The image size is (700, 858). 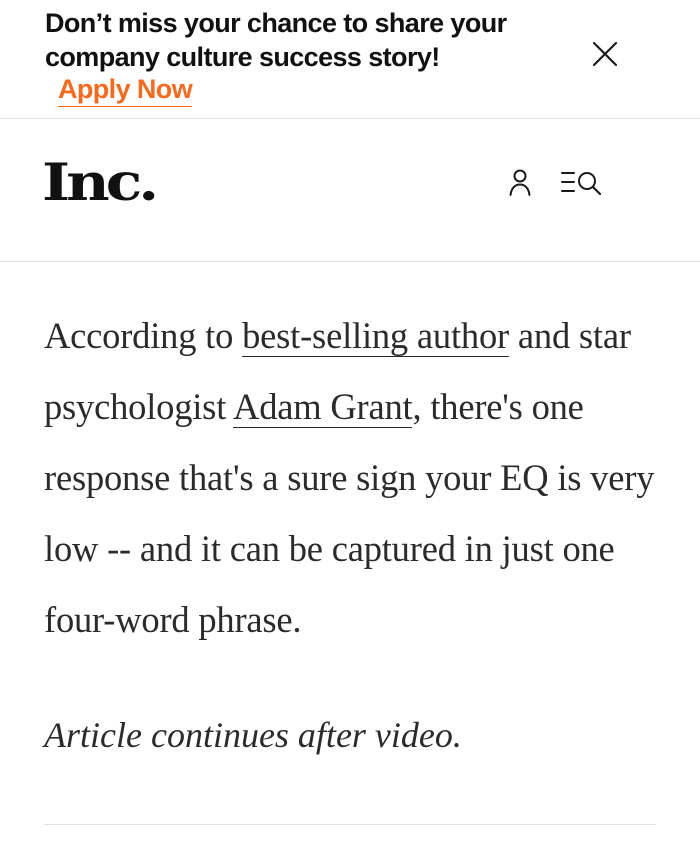 What do you see at coordinates (125, 90) in the screenshot?
I see `apply-now-link: Apply Now` at bounding box center [125, 90].